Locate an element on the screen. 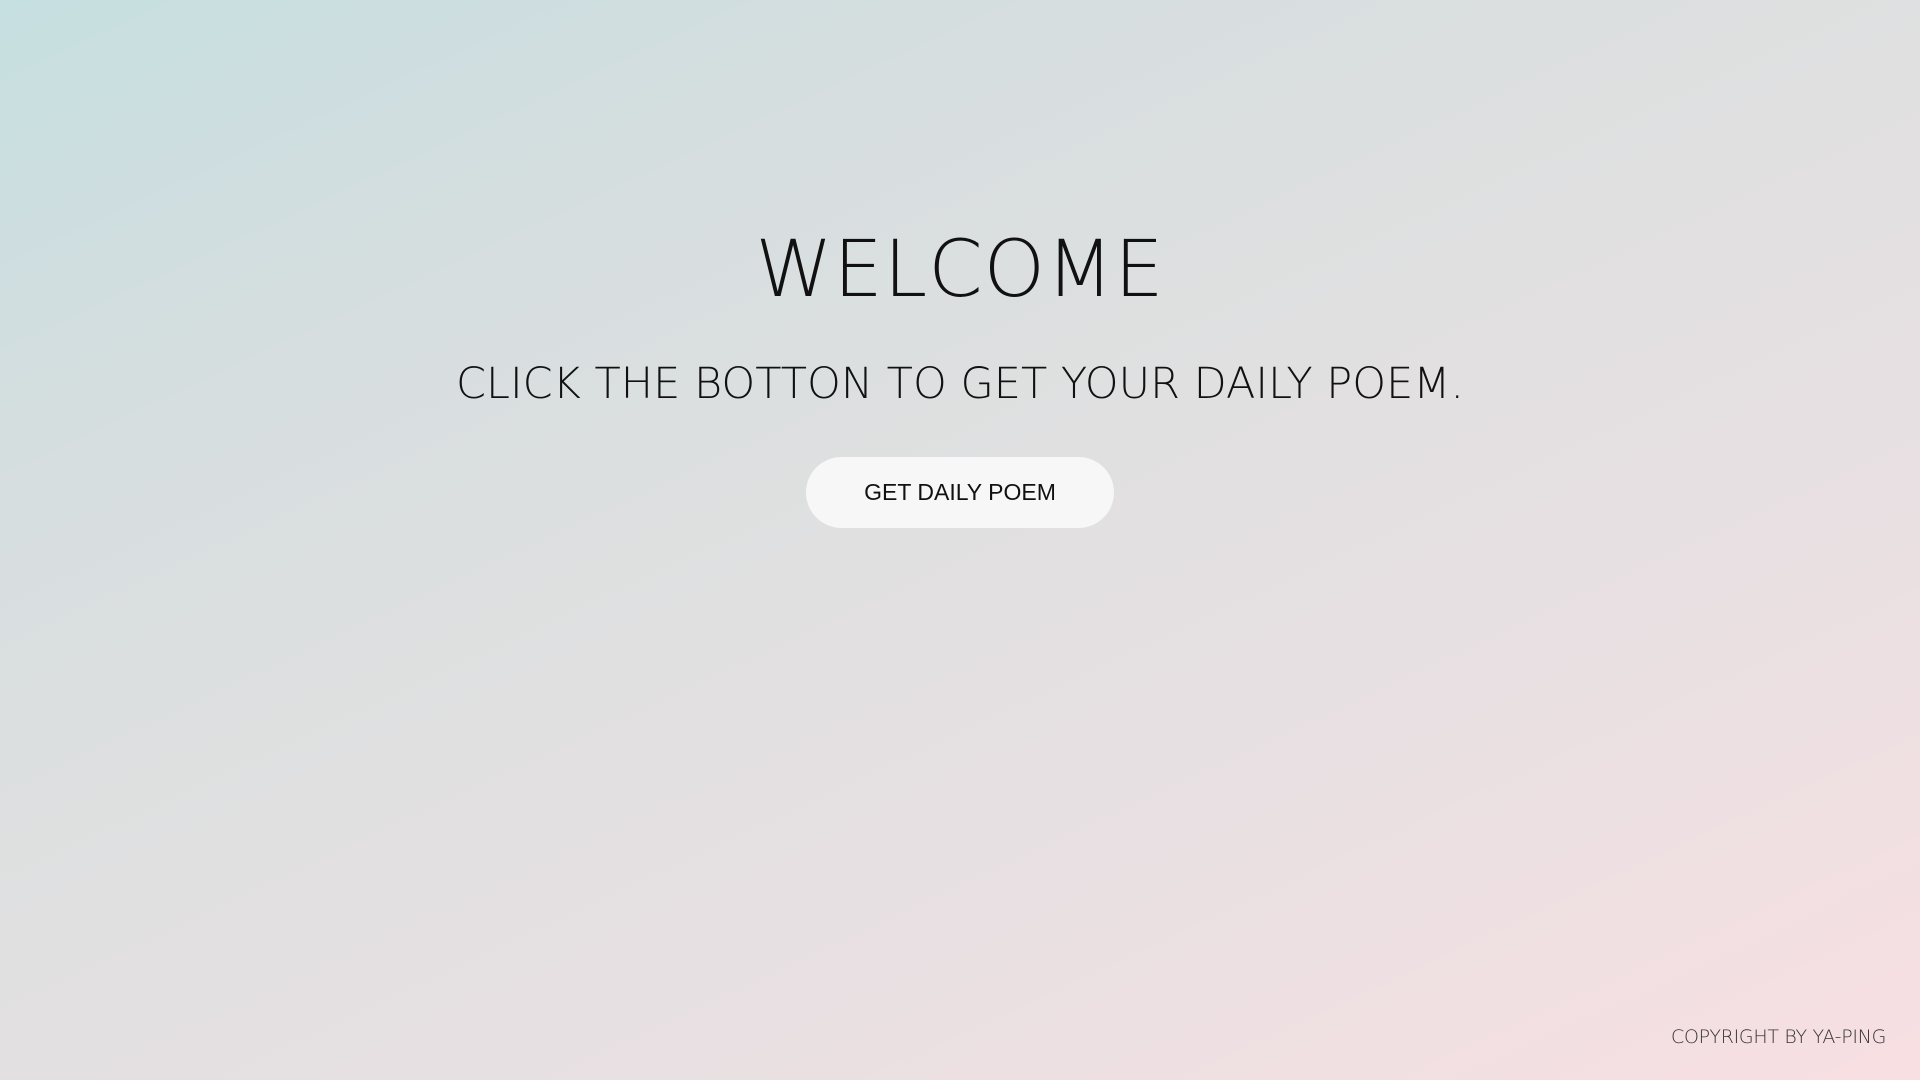 Image resolution: width=1920 pixels, height=1080 pixels. get-daily-poem-button: GET DAILY POEM is located at coordinates (960, 492).